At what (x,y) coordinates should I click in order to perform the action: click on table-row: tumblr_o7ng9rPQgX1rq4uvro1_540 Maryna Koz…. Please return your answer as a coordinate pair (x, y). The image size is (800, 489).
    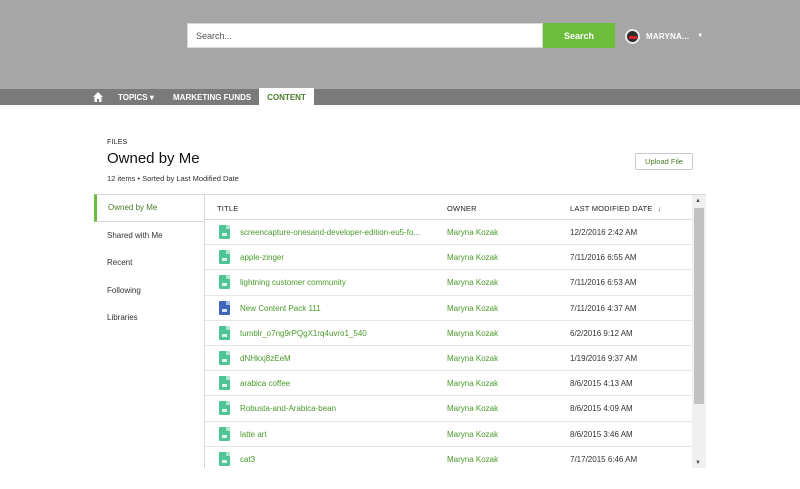
    Looking at the image, I should click on (449, 333).